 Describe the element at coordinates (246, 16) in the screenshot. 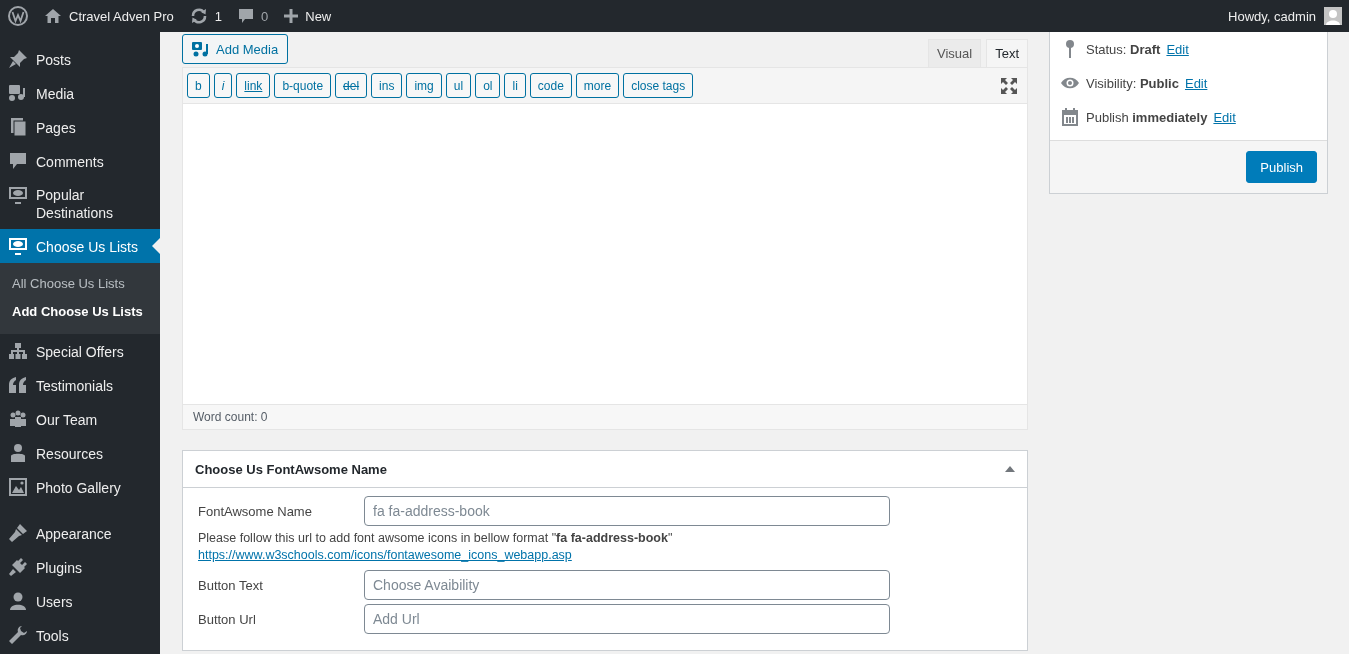

I see `comment-icon` at that location.